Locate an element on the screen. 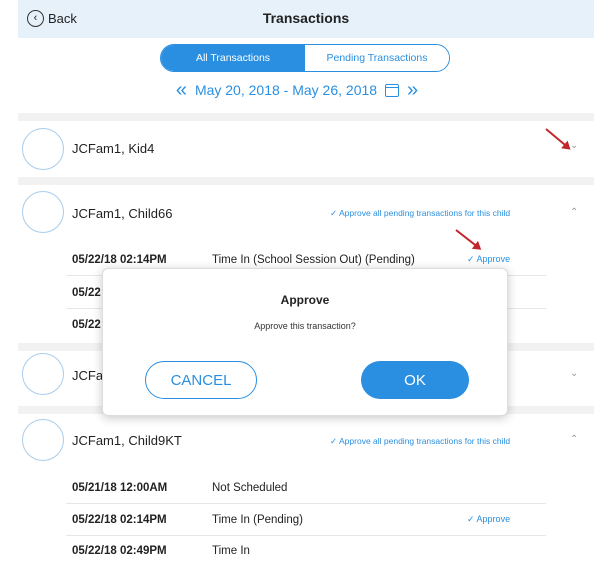  transaction-description: Time In is located at coordinates (231, 551).